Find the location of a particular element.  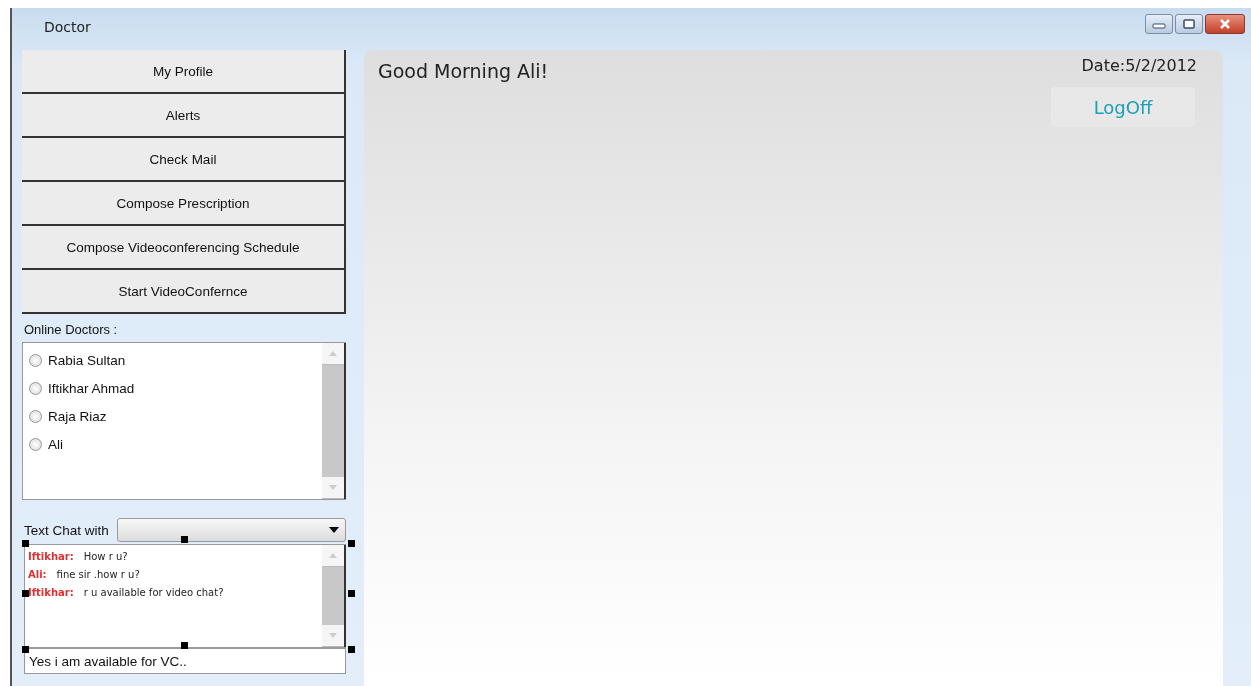

message-text: fine sir .how r u? is located at coordinates (98, 574).